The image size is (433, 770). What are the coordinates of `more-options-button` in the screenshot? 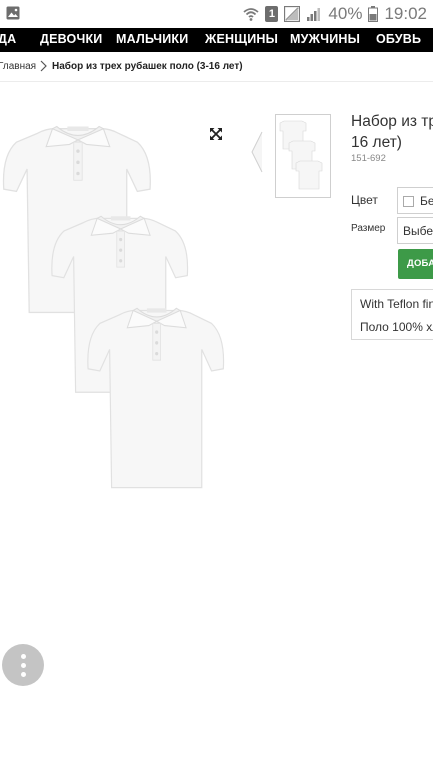 It's located at (23, 665).